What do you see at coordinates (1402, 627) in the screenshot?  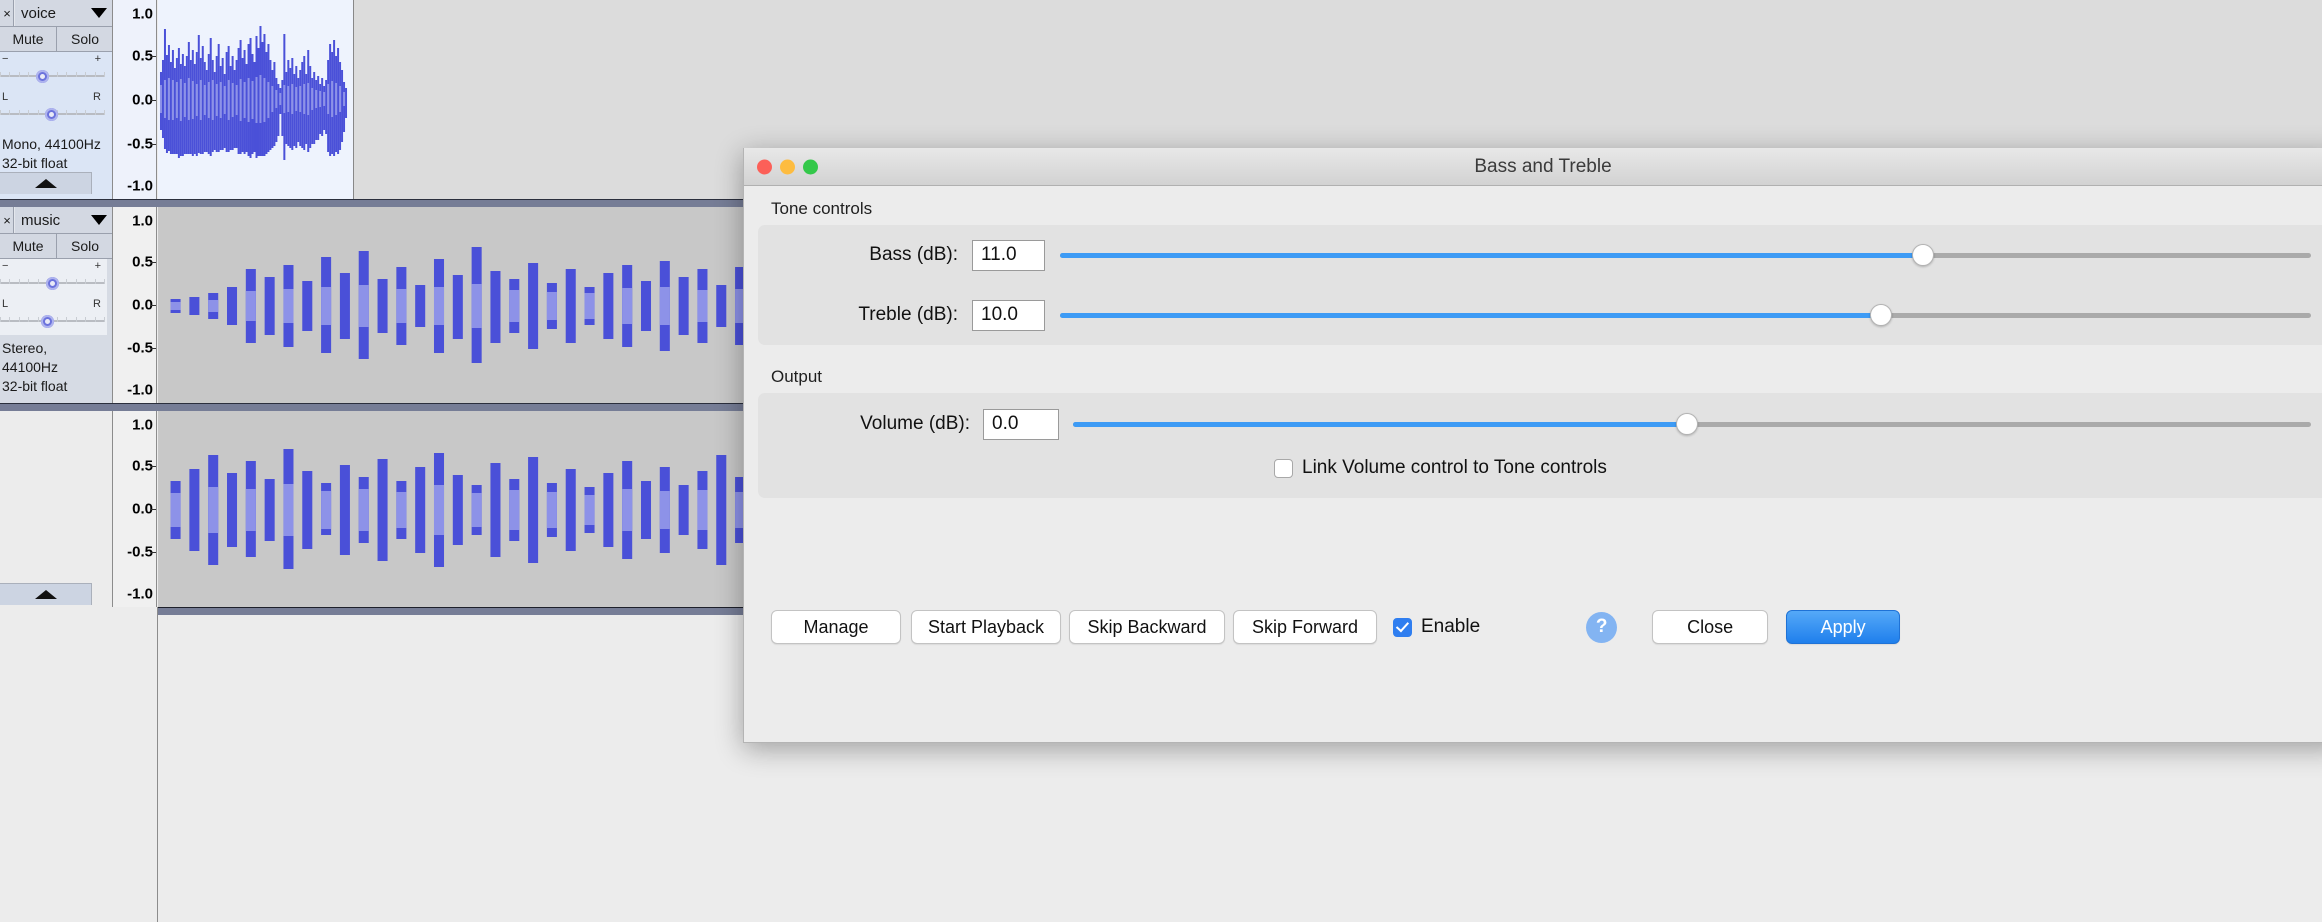 I see `enable-checkbox` at bounding box center [1402, 627].